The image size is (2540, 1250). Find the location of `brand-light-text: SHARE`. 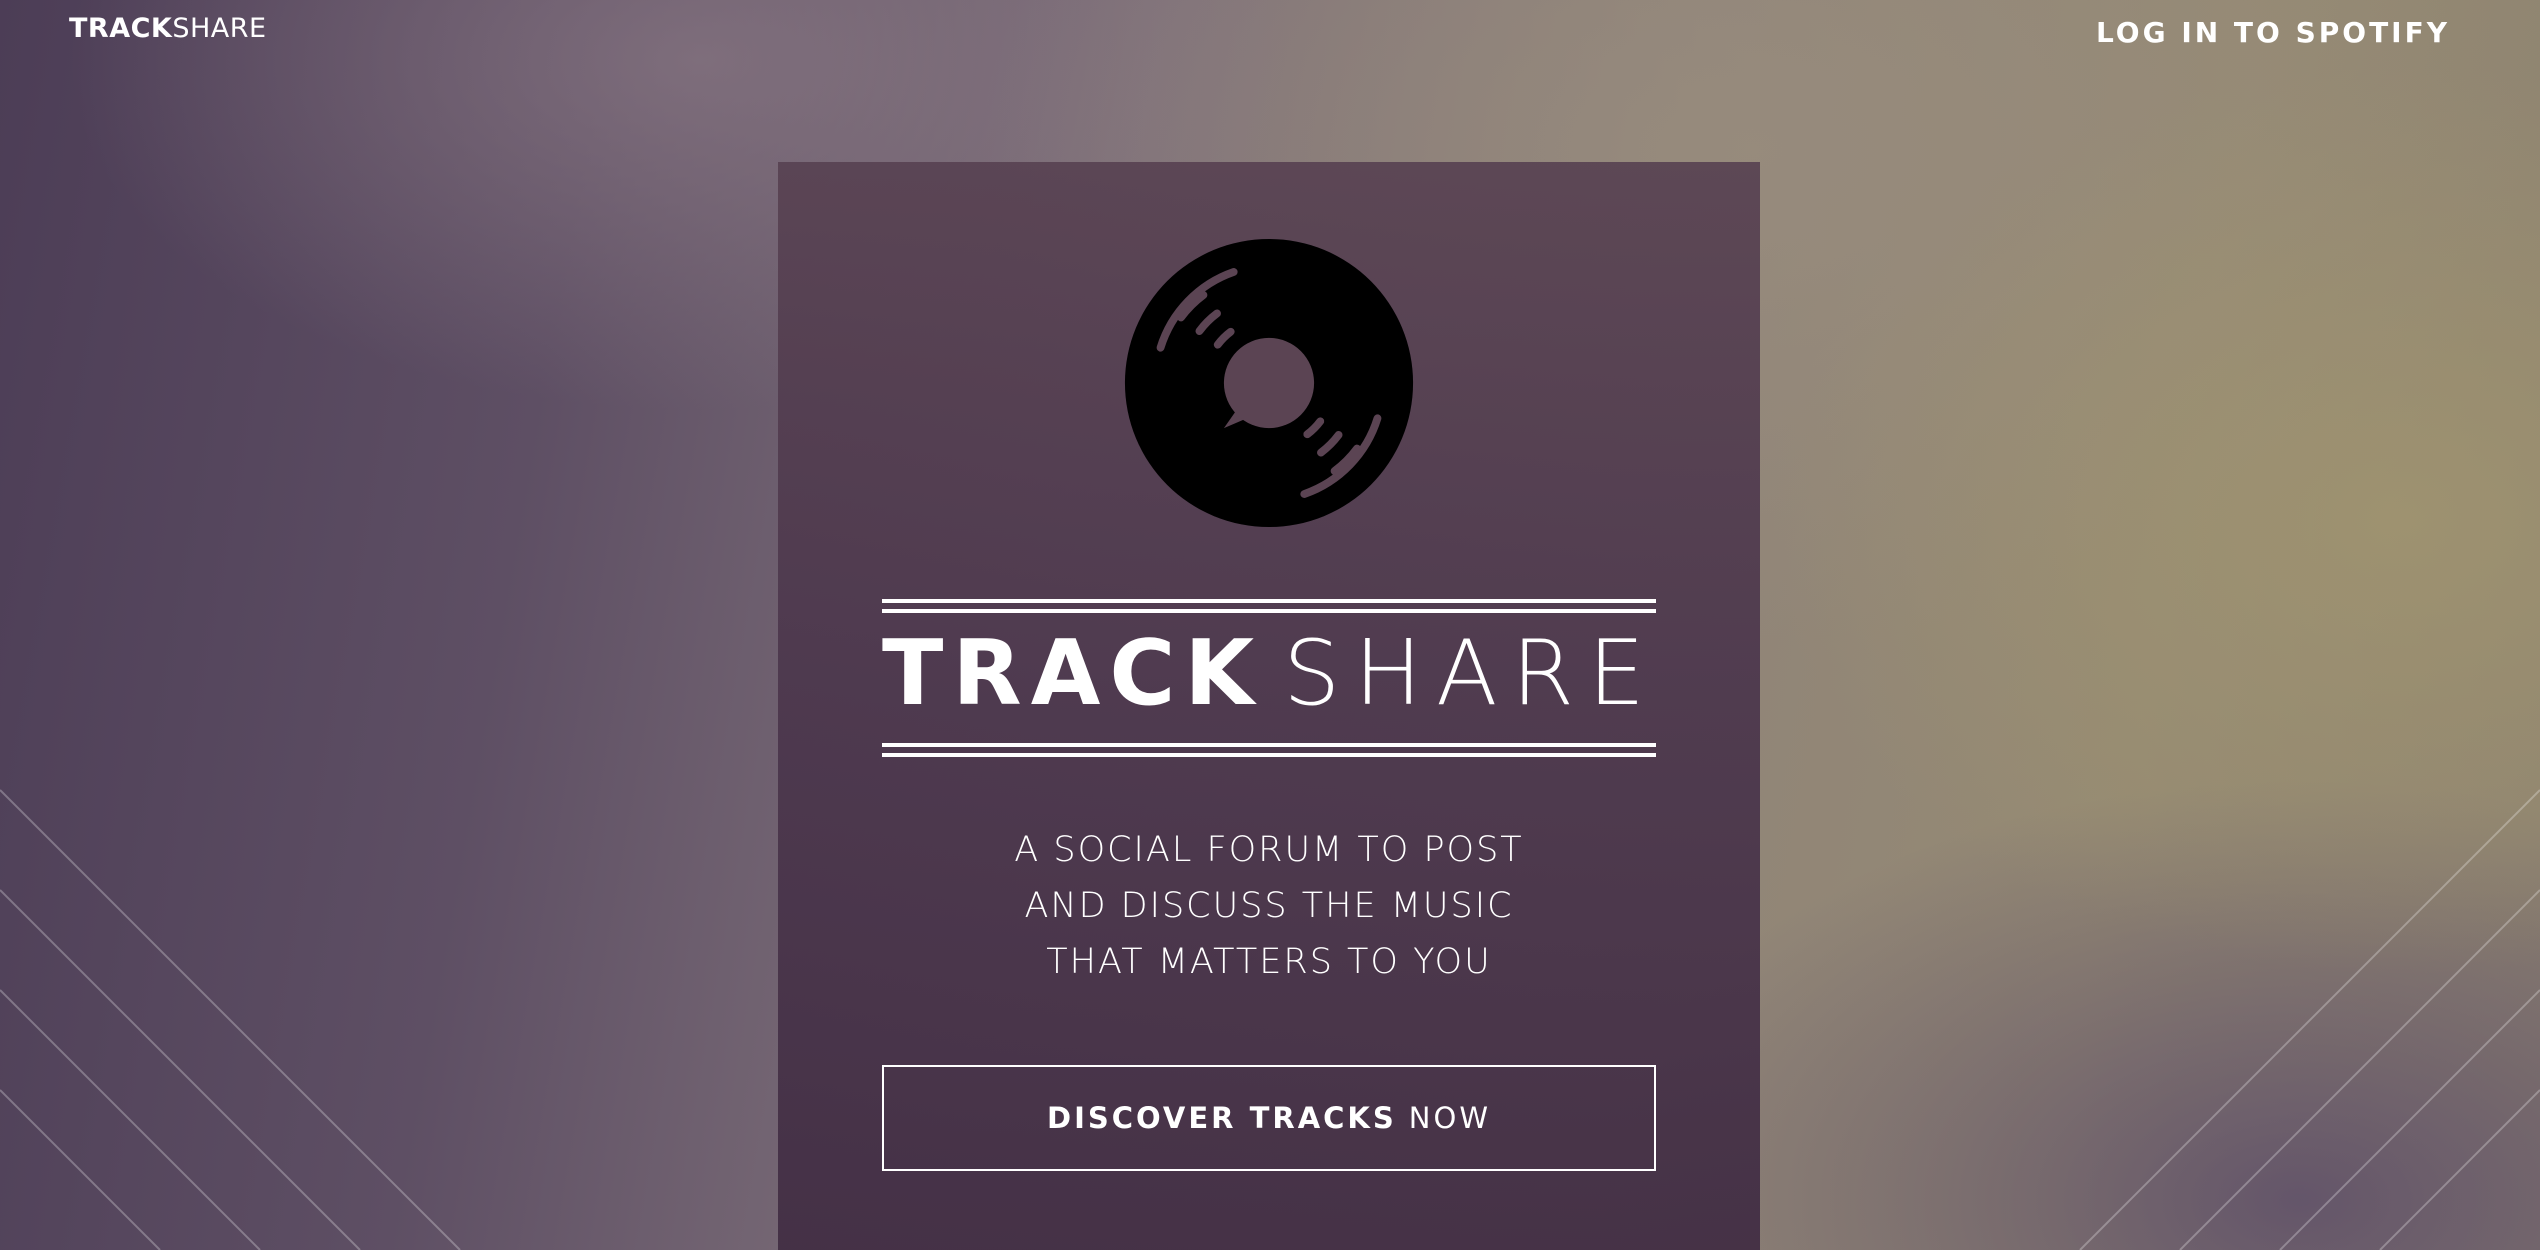

brand-light-text: SHARE is located at coordinates (219, 28).